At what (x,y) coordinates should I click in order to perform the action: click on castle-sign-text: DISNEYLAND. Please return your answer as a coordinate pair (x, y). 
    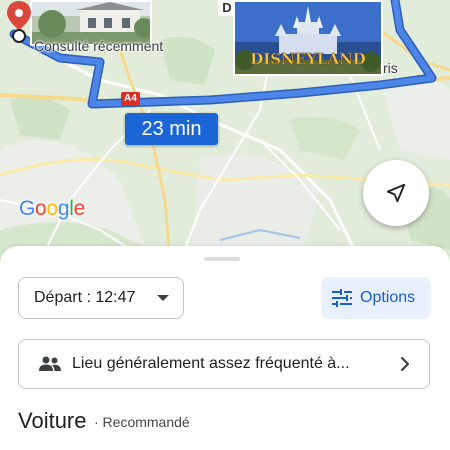
    Looking at the image, I should click on (308, 59).